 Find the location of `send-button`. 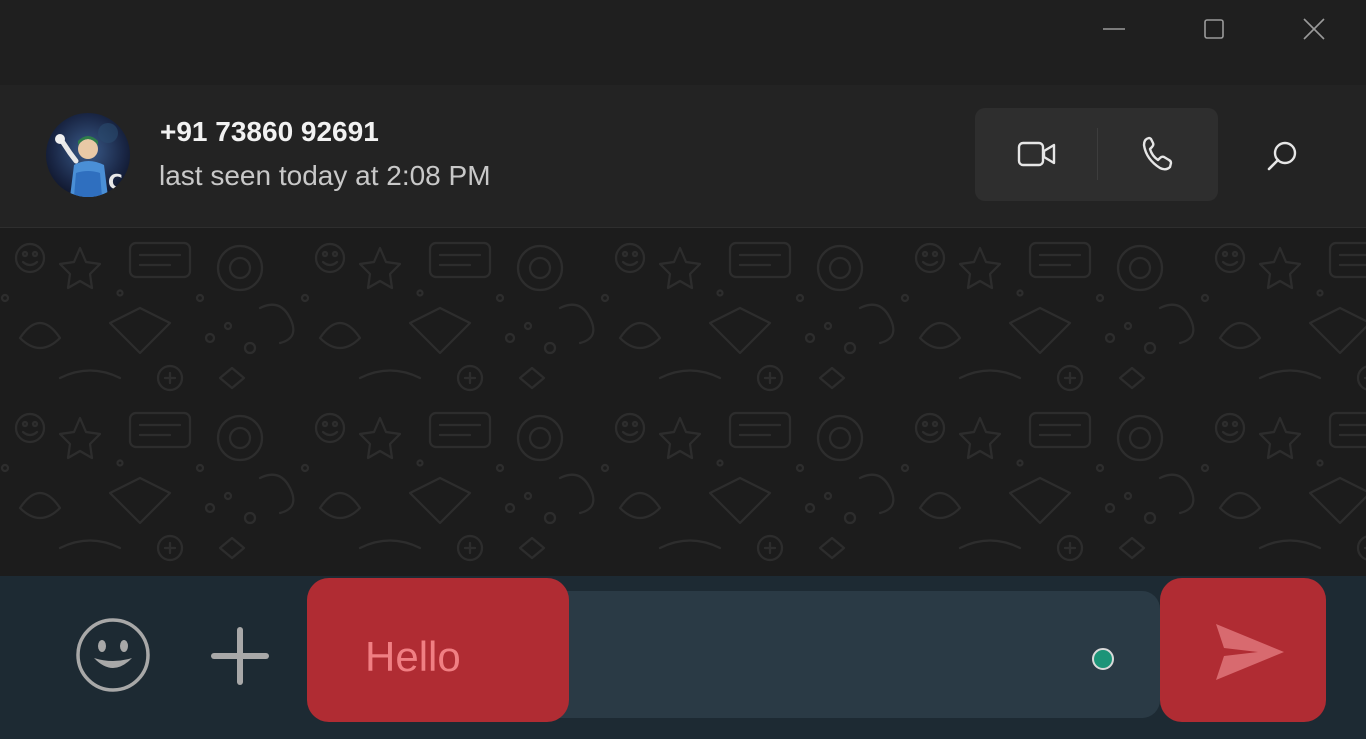

send-button is located at coordinates (1250, 652).